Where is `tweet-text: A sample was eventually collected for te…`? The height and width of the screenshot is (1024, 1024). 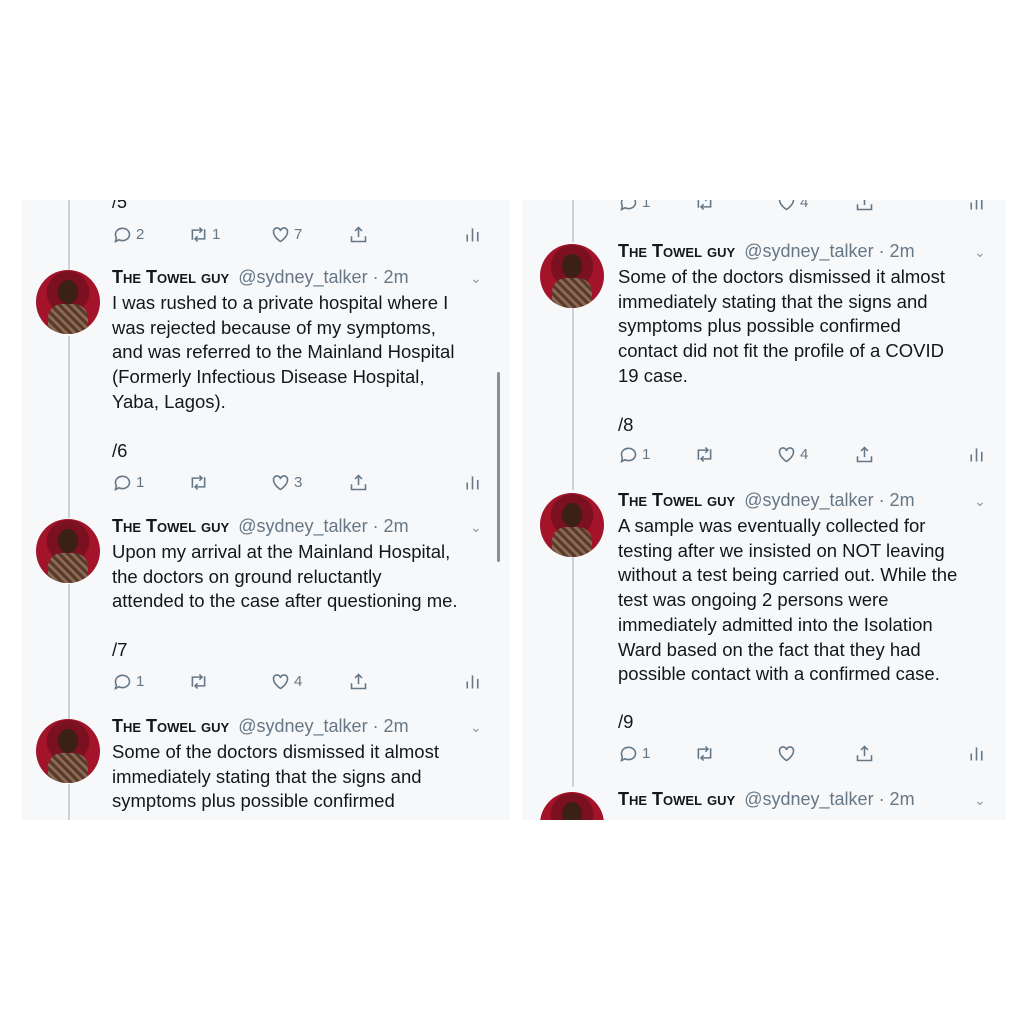
tweet-text: A sample was eventually collected for te… is located at coordinates (788, 600).